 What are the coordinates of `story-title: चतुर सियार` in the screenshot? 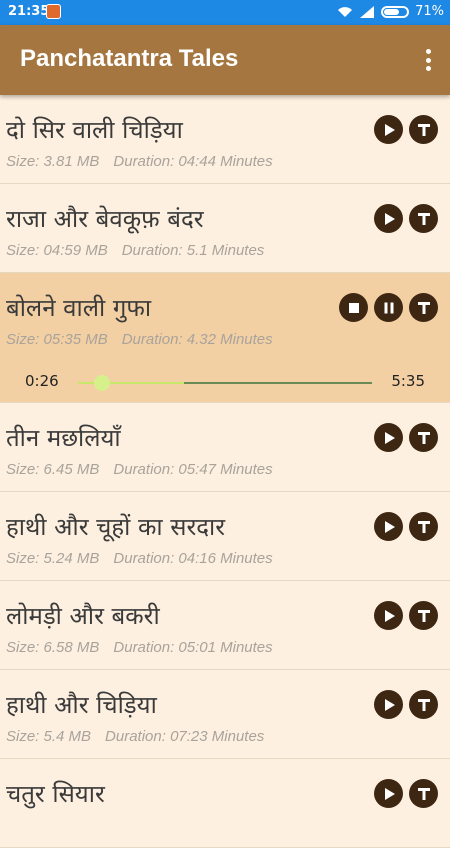 It's located at (55, 794).